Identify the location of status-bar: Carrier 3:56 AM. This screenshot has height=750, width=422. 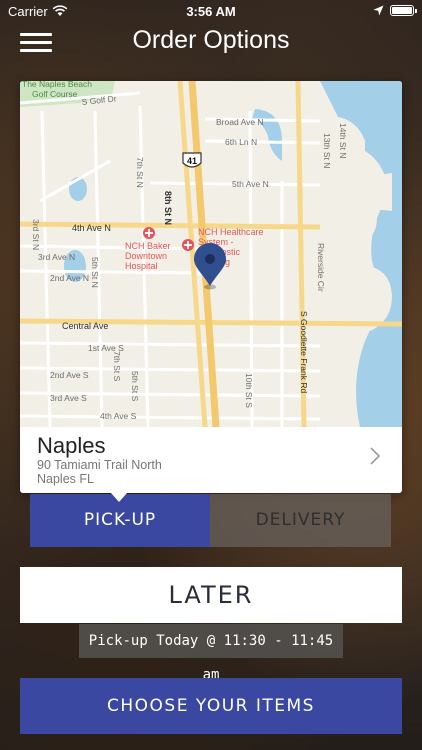
(211, 11).